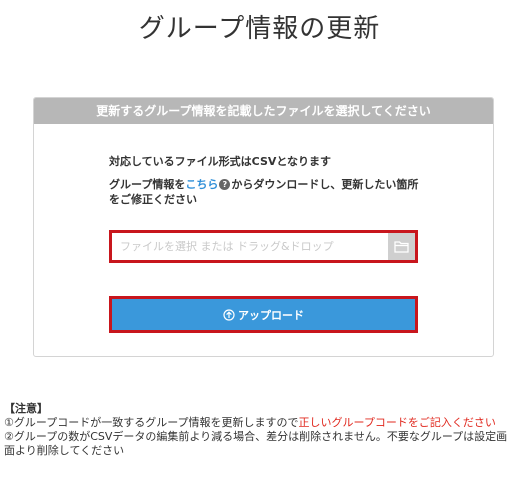 The width and height of the screenshot is (519, 498). I want to click on upload-button: アップロード, so click(263, 314).